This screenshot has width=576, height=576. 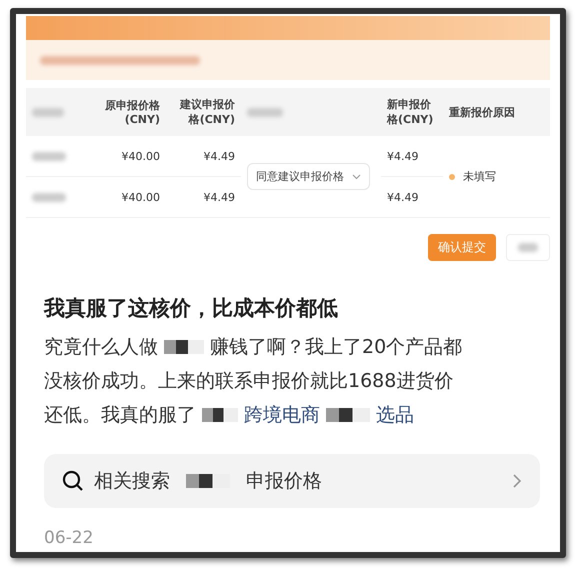 I want to click on post-title: 我真服了这核价，比成本价都低, so click(x=191, y=308).